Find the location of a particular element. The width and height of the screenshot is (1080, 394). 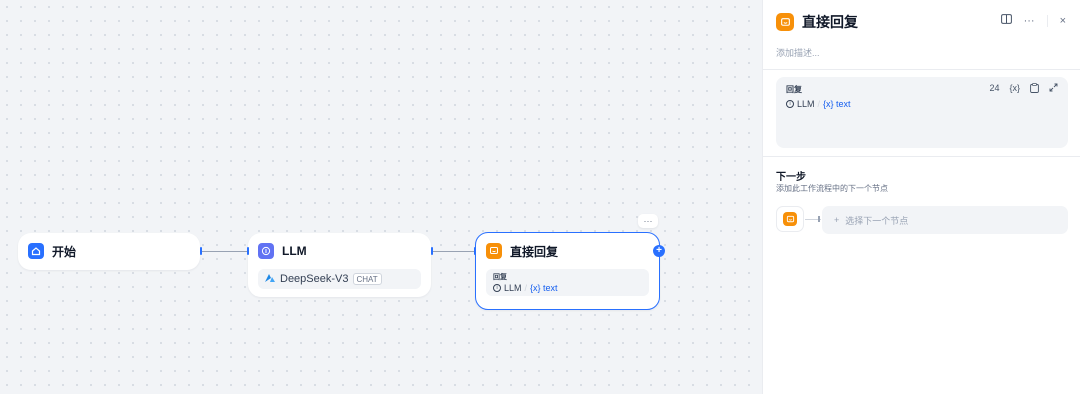

start-node-source-handle is located at coordinates (201, 251).